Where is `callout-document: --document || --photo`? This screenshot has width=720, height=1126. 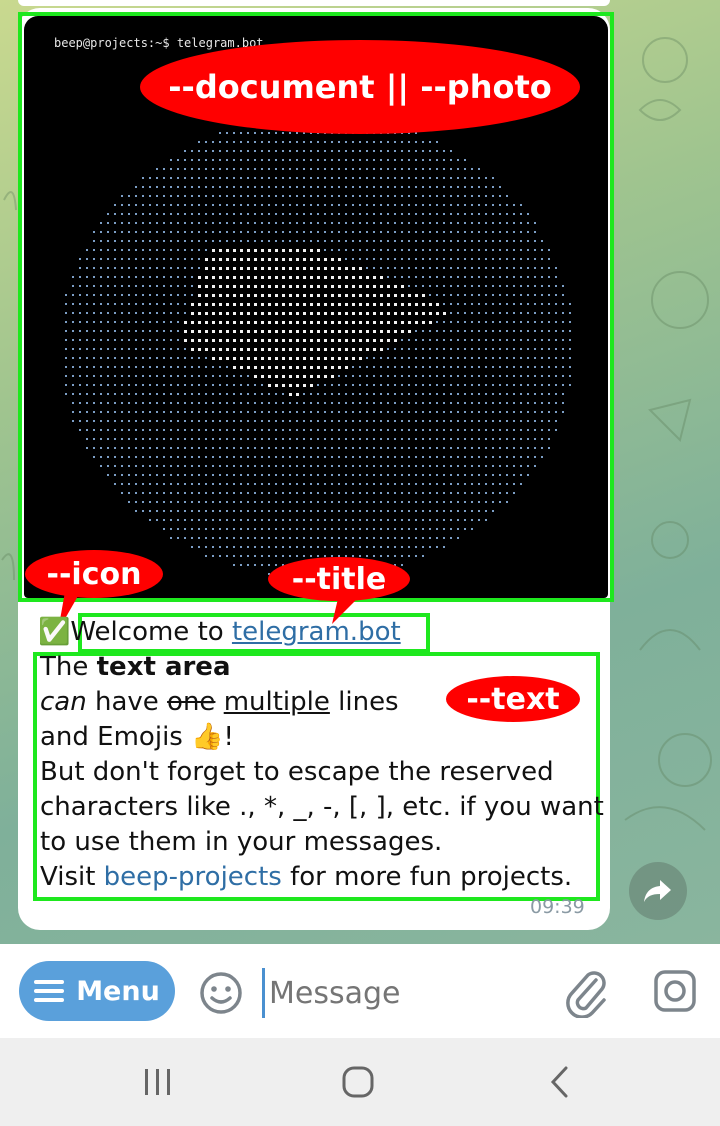
callout-document: --document || --photo is located at coordinates (360, 87).